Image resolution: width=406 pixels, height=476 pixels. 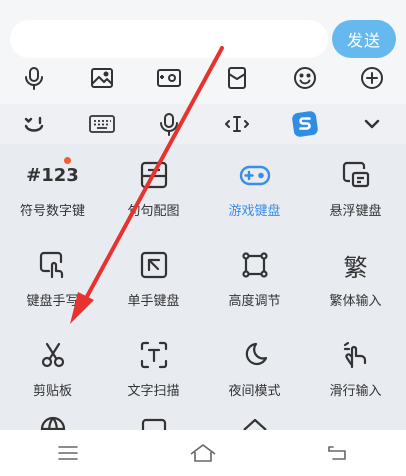 I want to click on camera-icon, so click(x=169, y=78).